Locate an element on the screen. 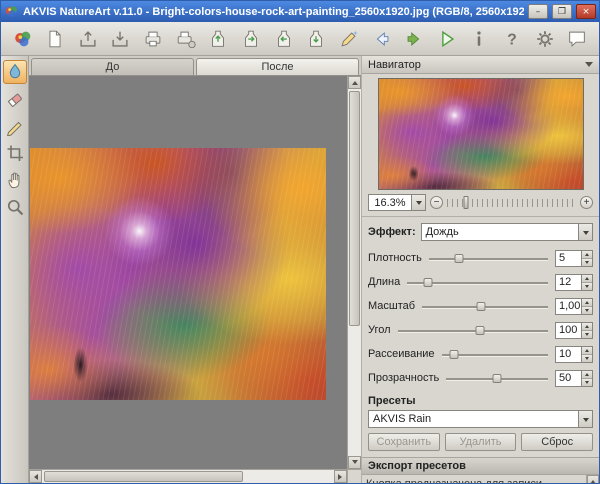  open-image-icon is located at coordinates (87, 38).